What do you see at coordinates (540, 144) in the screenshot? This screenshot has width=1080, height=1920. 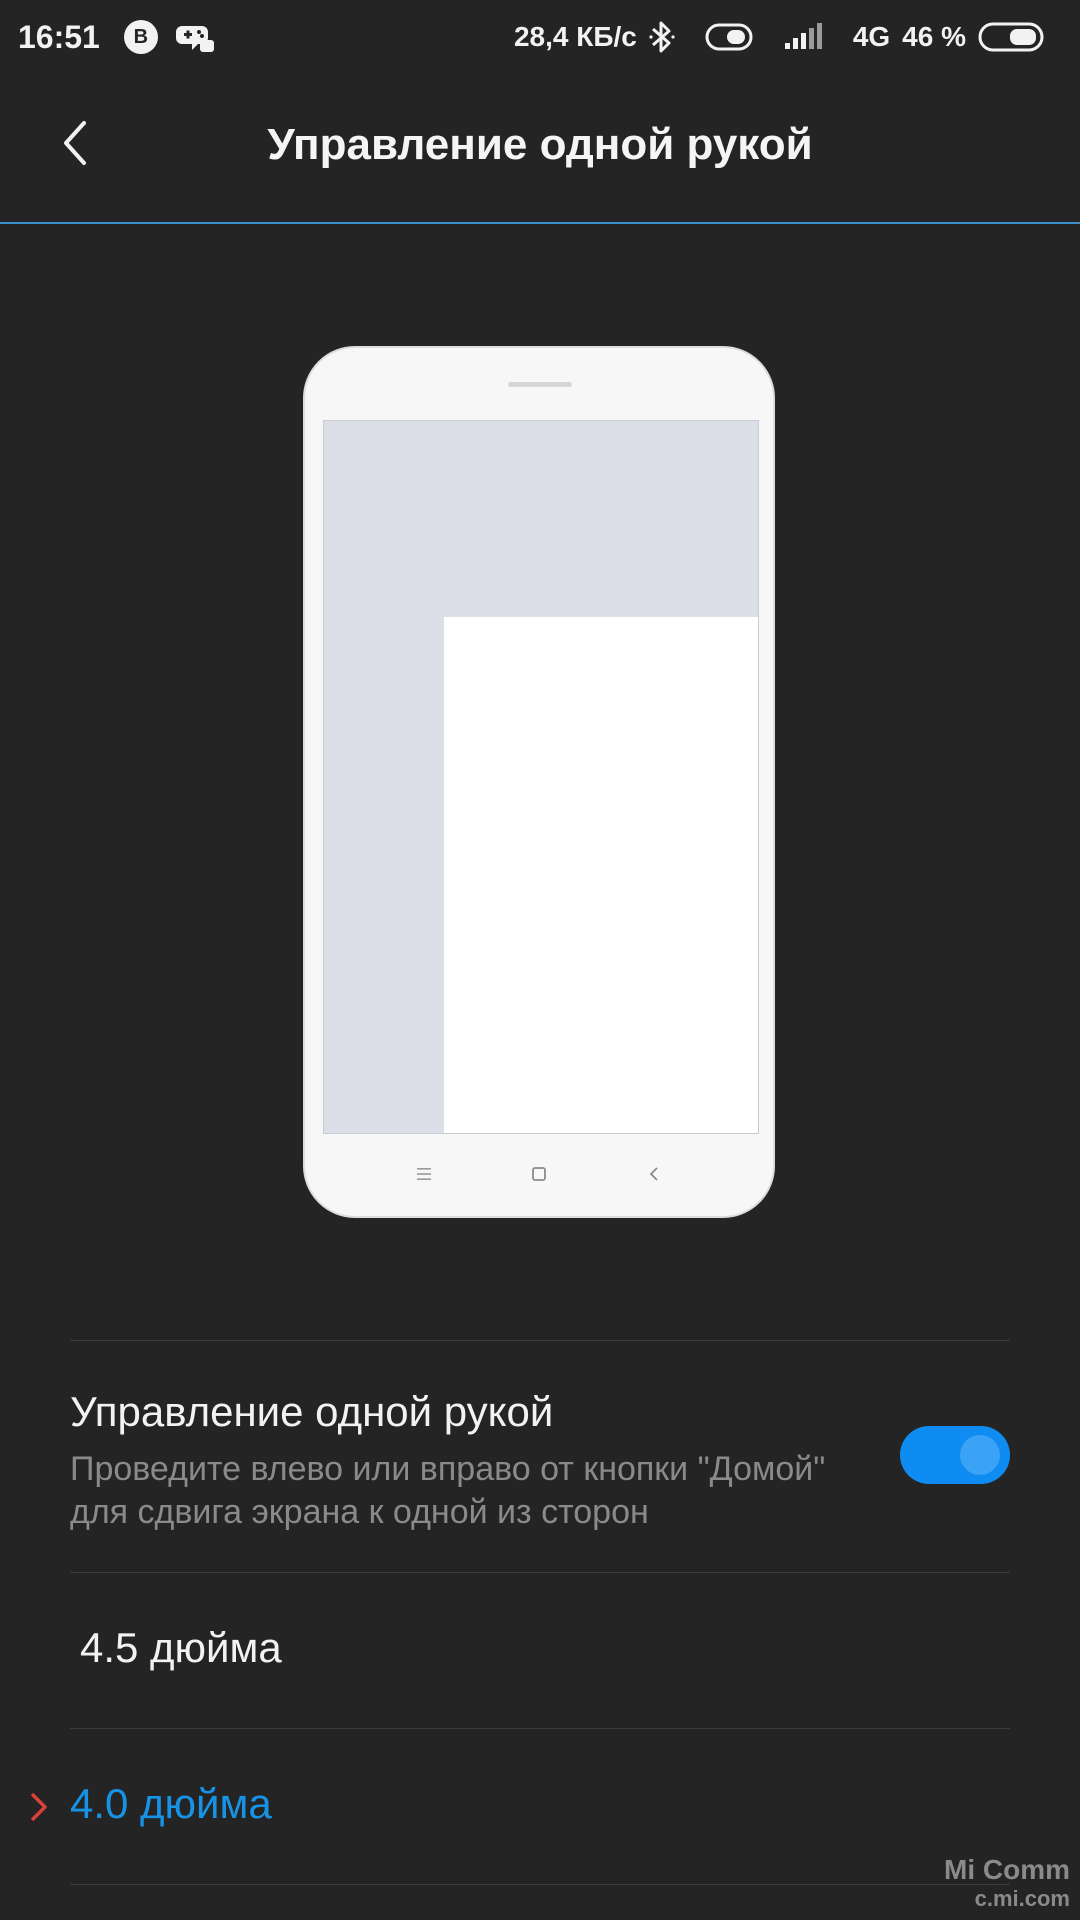 I see `page-title: Управление одной рукой` at bounding box center [540, 144].